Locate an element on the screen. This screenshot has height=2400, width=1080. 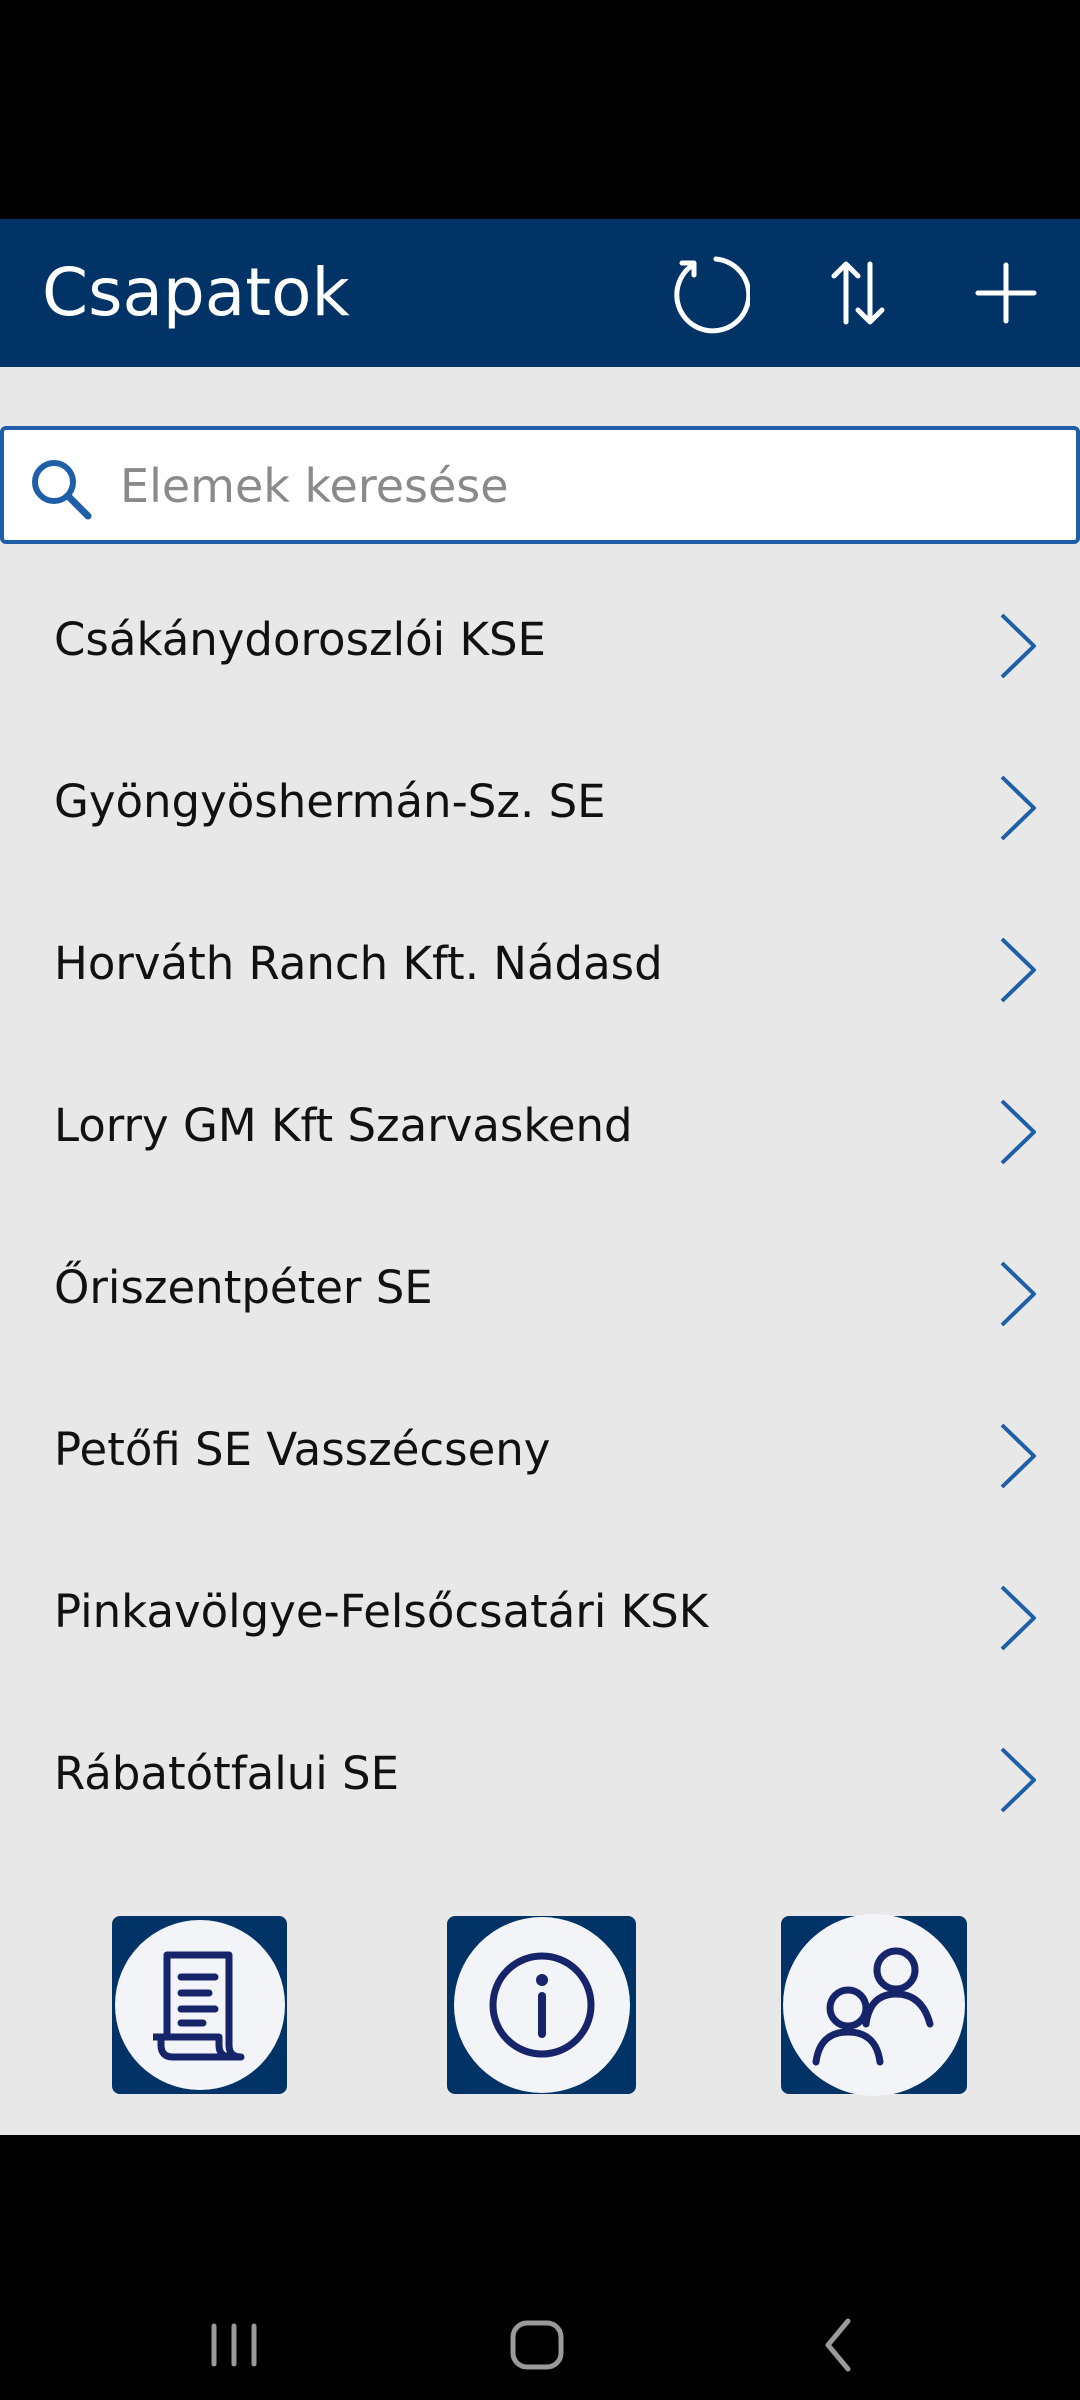
list-item: Lorry GM Kft Szarvaskend is located at coordinates (540, 1126).